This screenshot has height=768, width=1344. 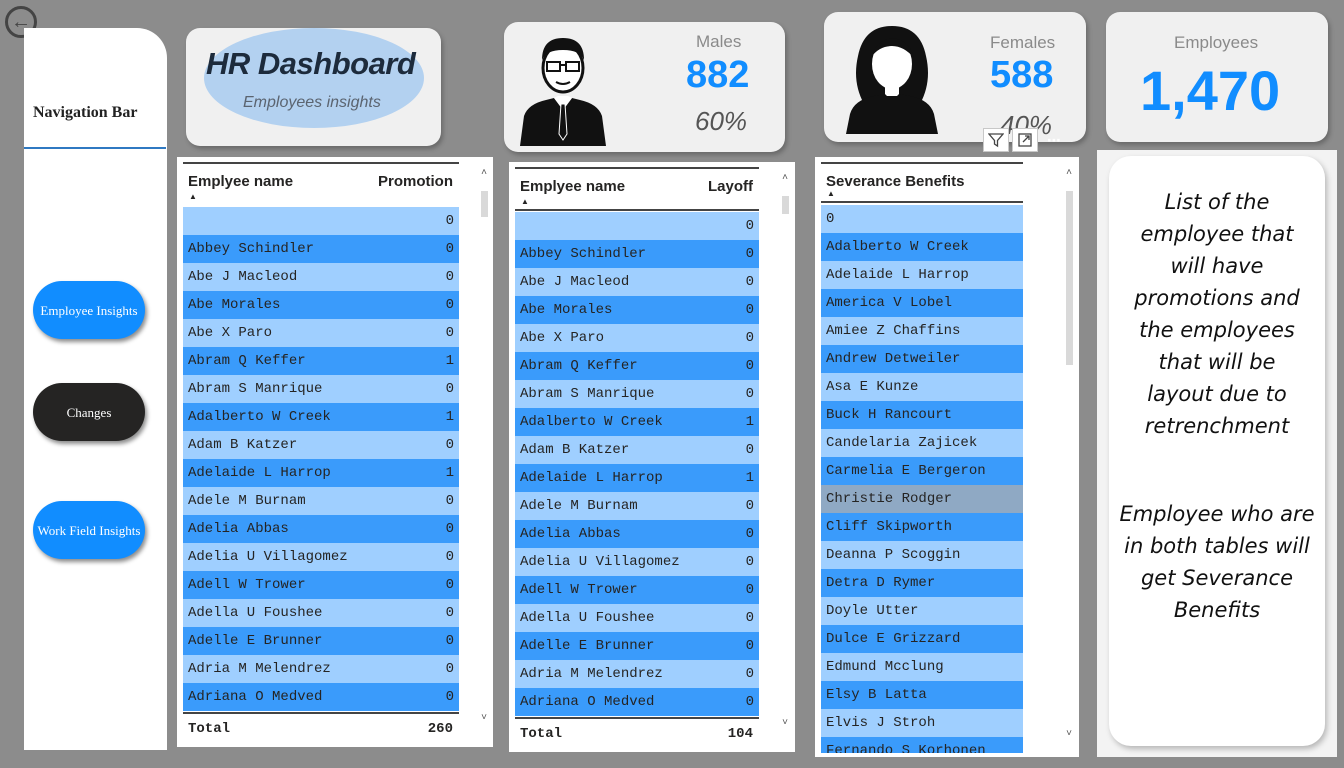 What do you see at coordinates (889, 415) in the screenshot?
I see `employee-name-cell: Buck H Rancourt` at bounding box center [889, 415].